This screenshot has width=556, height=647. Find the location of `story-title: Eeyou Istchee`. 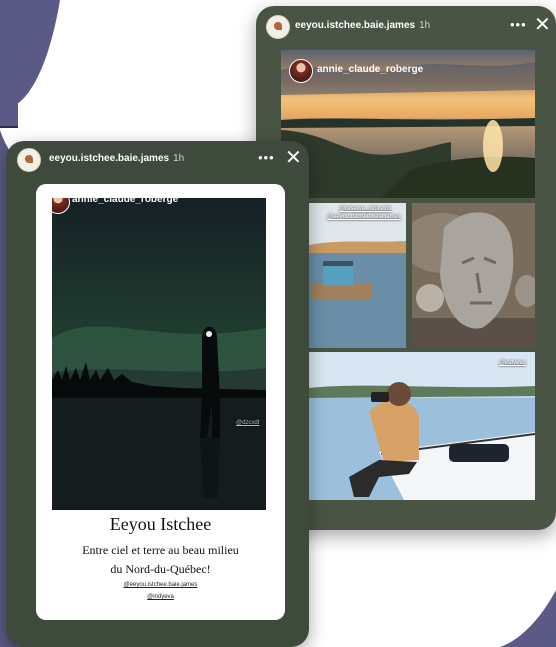

story-title: Eeyou Istchee is located at coordinates (160, 524).